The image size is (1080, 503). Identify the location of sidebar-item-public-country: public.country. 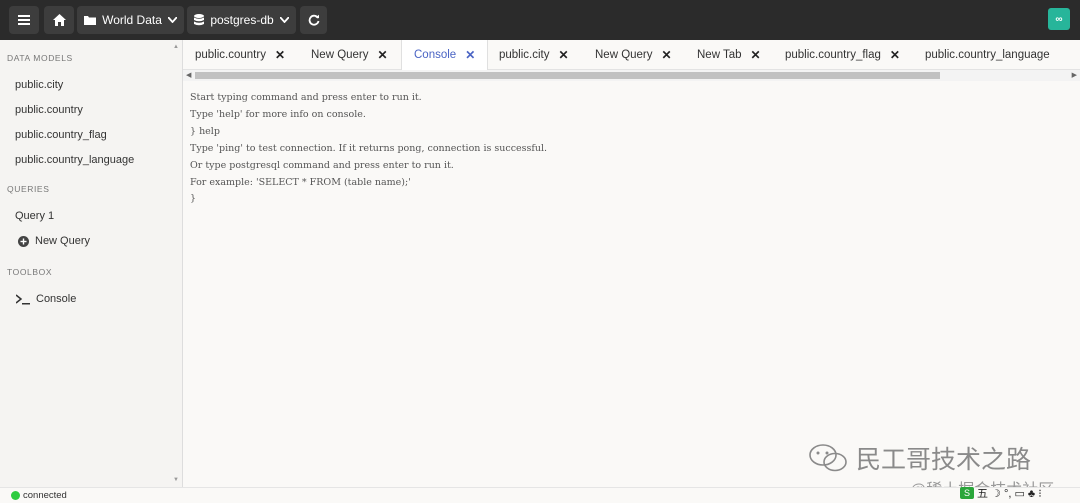
(49, 110).